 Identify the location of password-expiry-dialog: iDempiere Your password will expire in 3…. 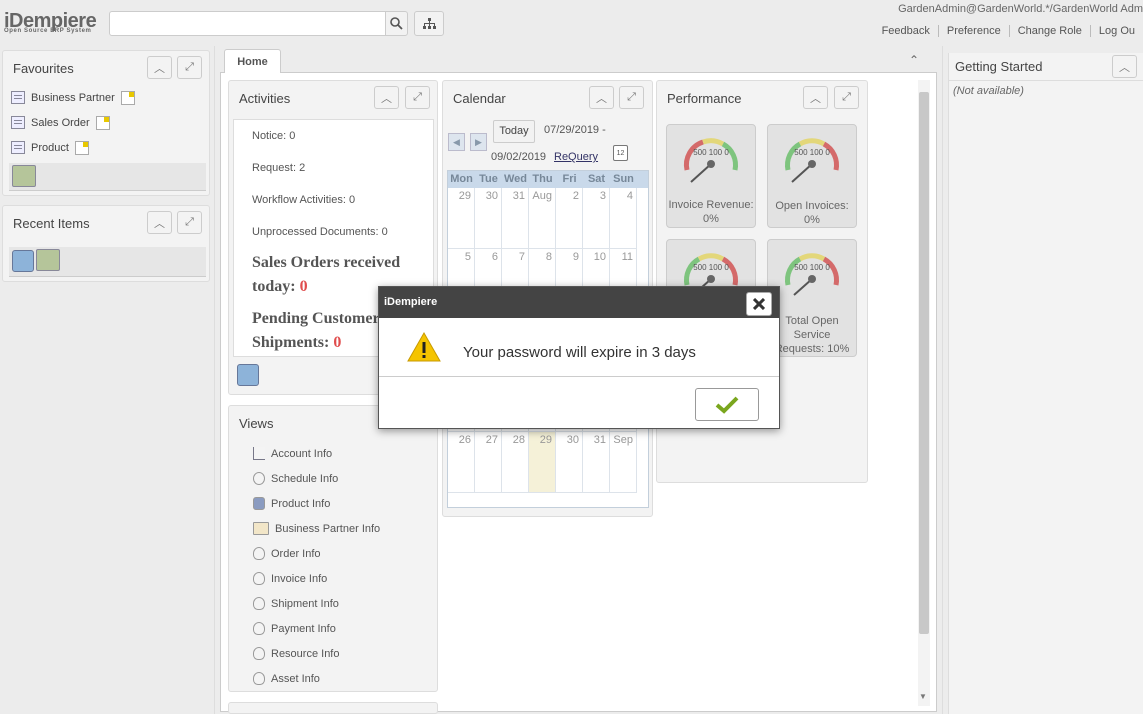
(579, 357).